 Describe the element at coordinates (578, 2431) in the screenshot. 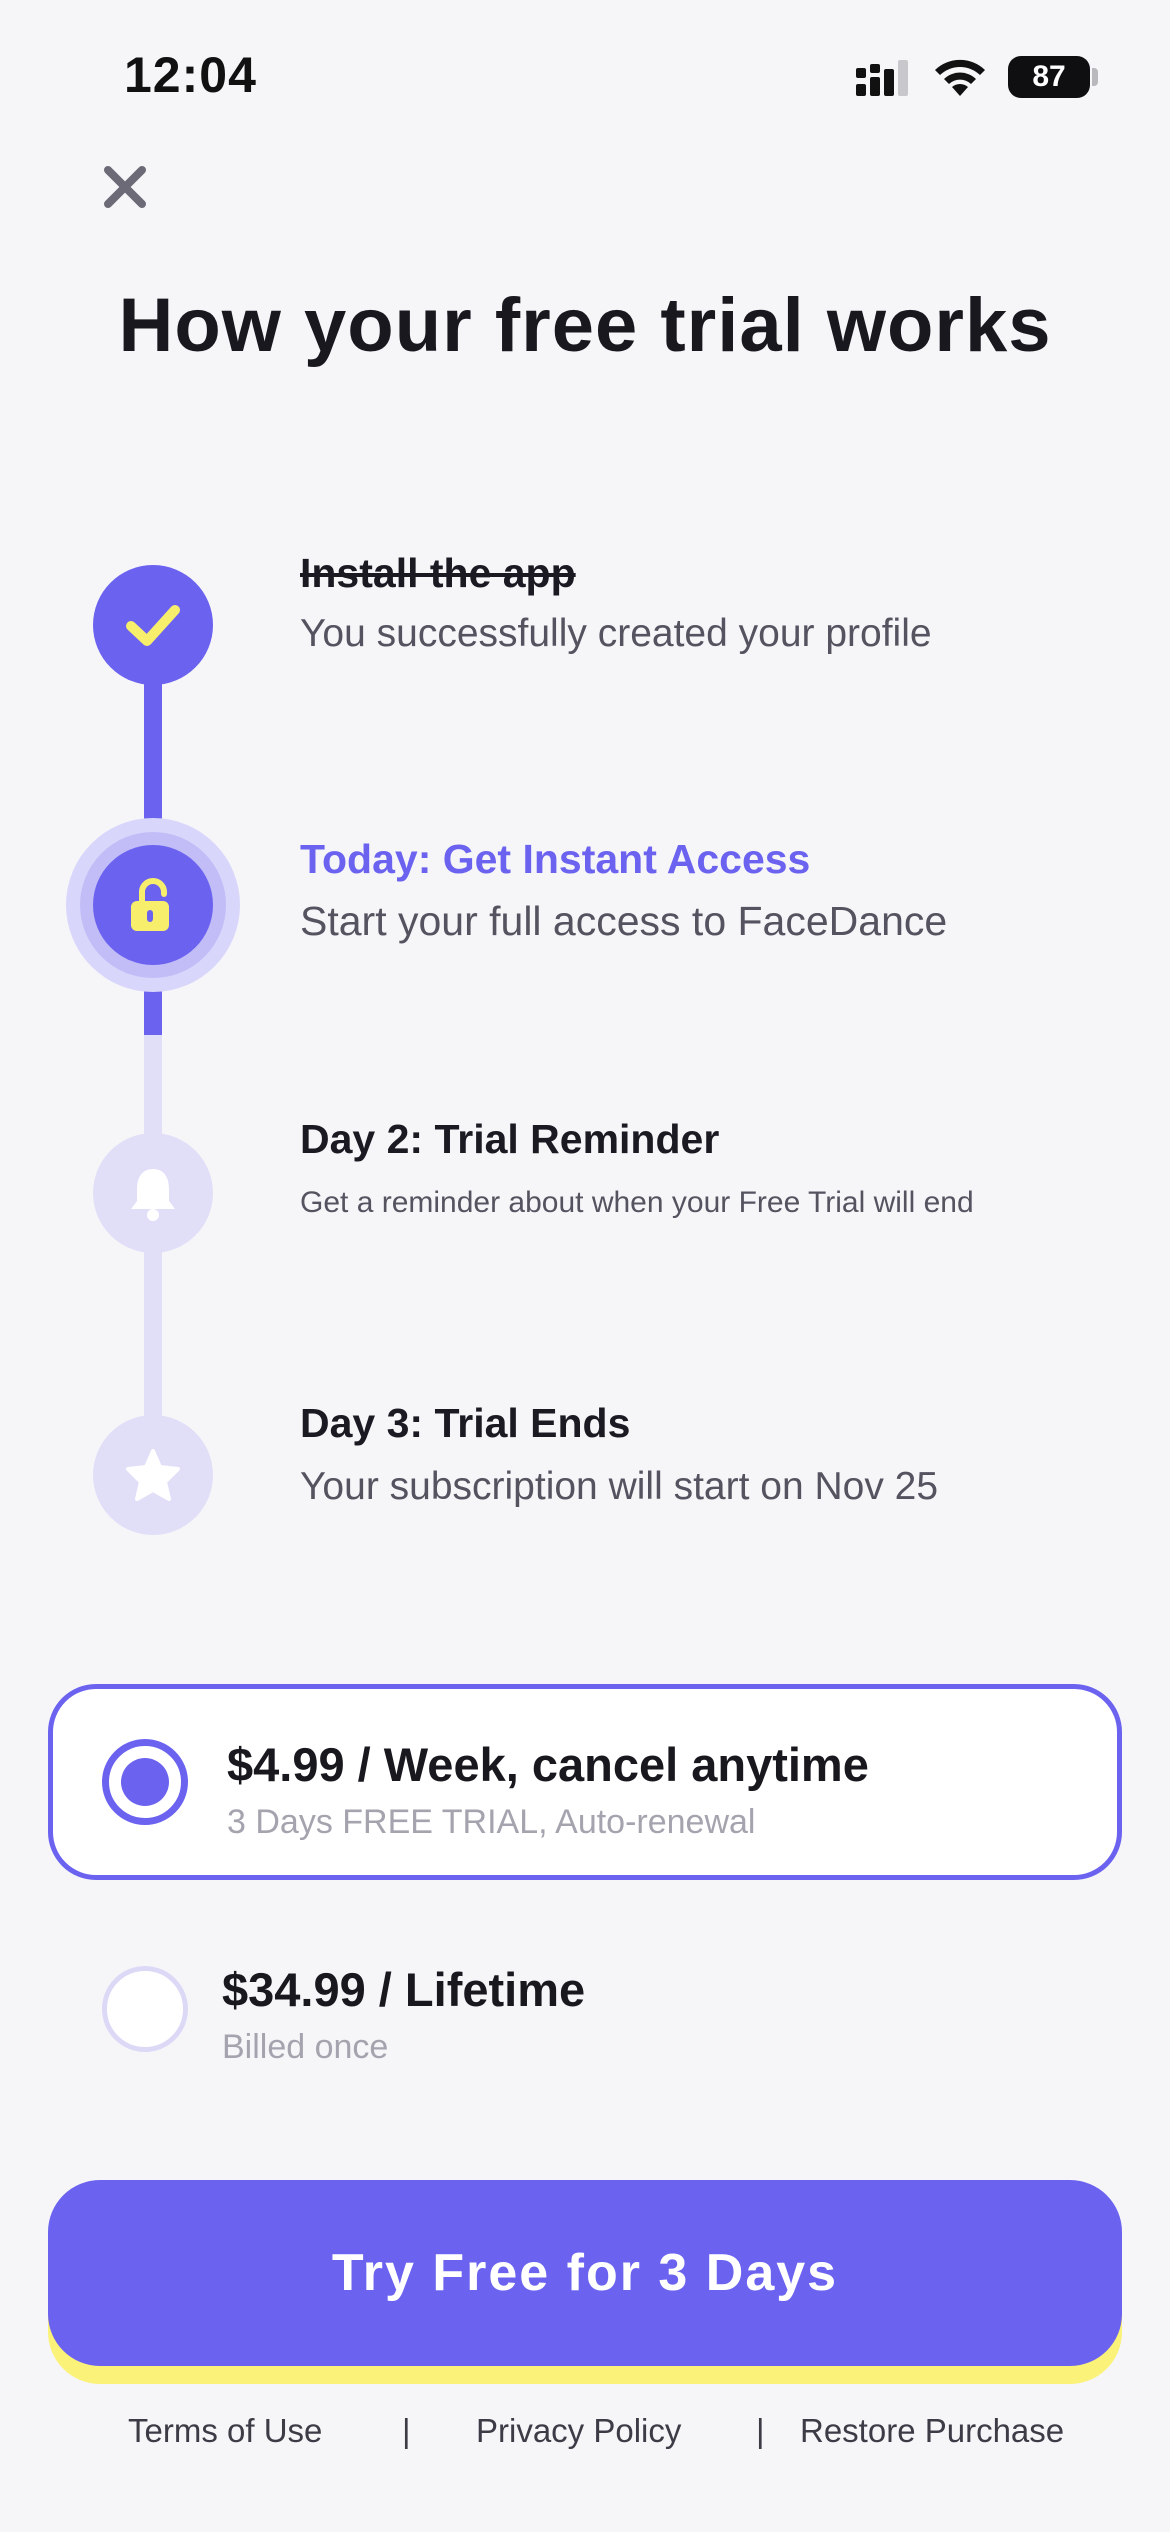

I see `privacy-link: Privacy Policy` at that location.